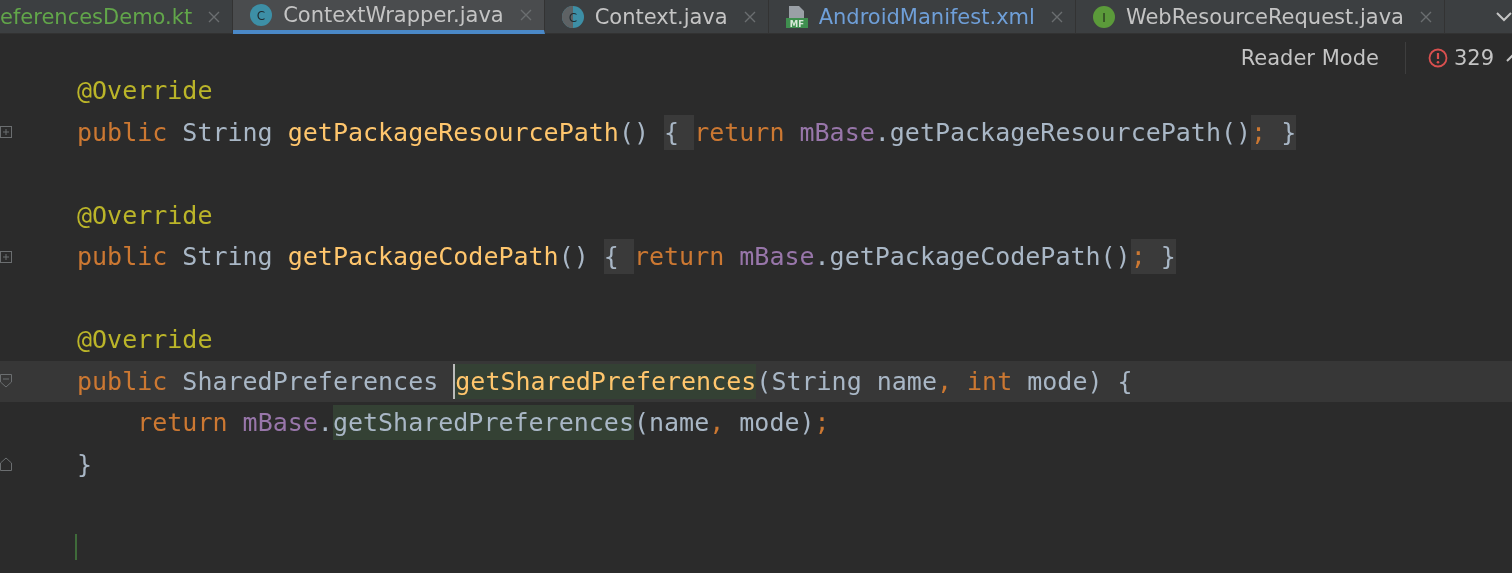 This screenshot has width=1512, height=573. Describe the element at coordinates (1264, 17) in the screenshot. I see `tab-label: WebResourceRequest.java` at that location.